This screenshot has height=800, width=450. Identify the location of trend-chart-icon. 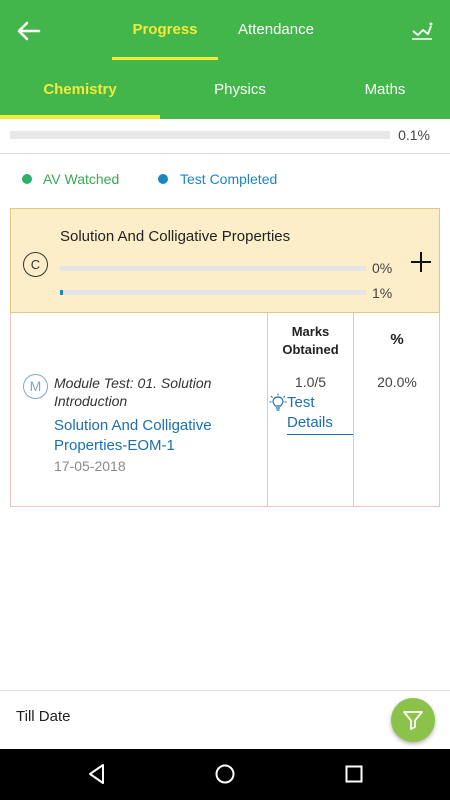
(422, 30).